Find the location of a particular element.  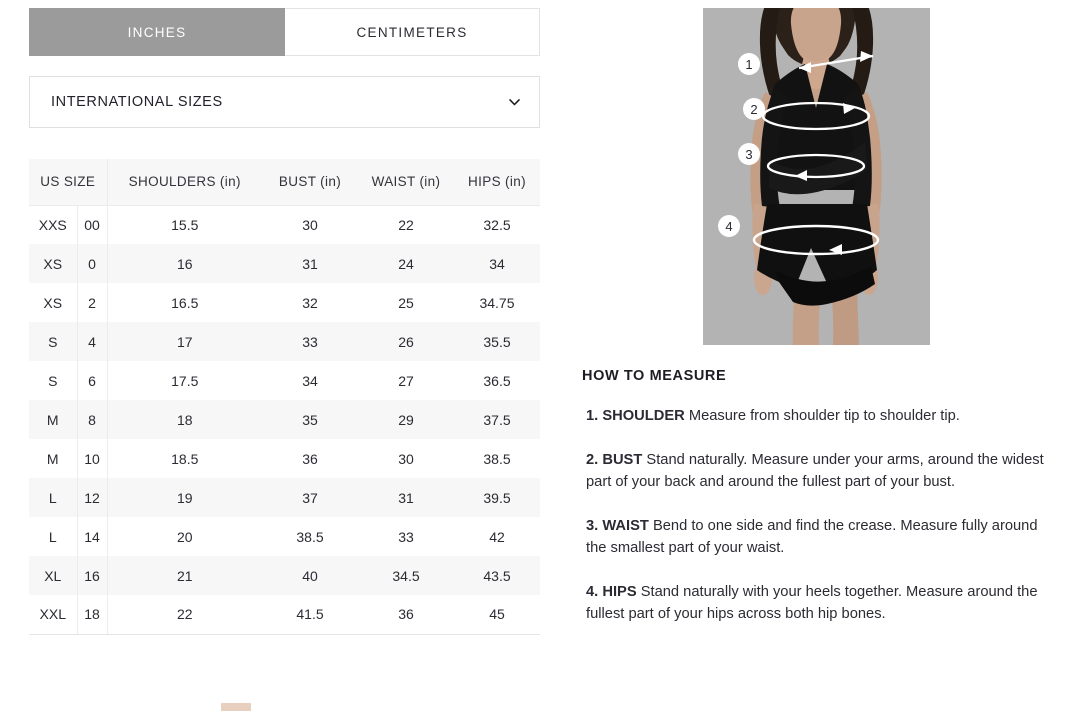

cell-hips: 43.5 is located at coordinates (497, 575).